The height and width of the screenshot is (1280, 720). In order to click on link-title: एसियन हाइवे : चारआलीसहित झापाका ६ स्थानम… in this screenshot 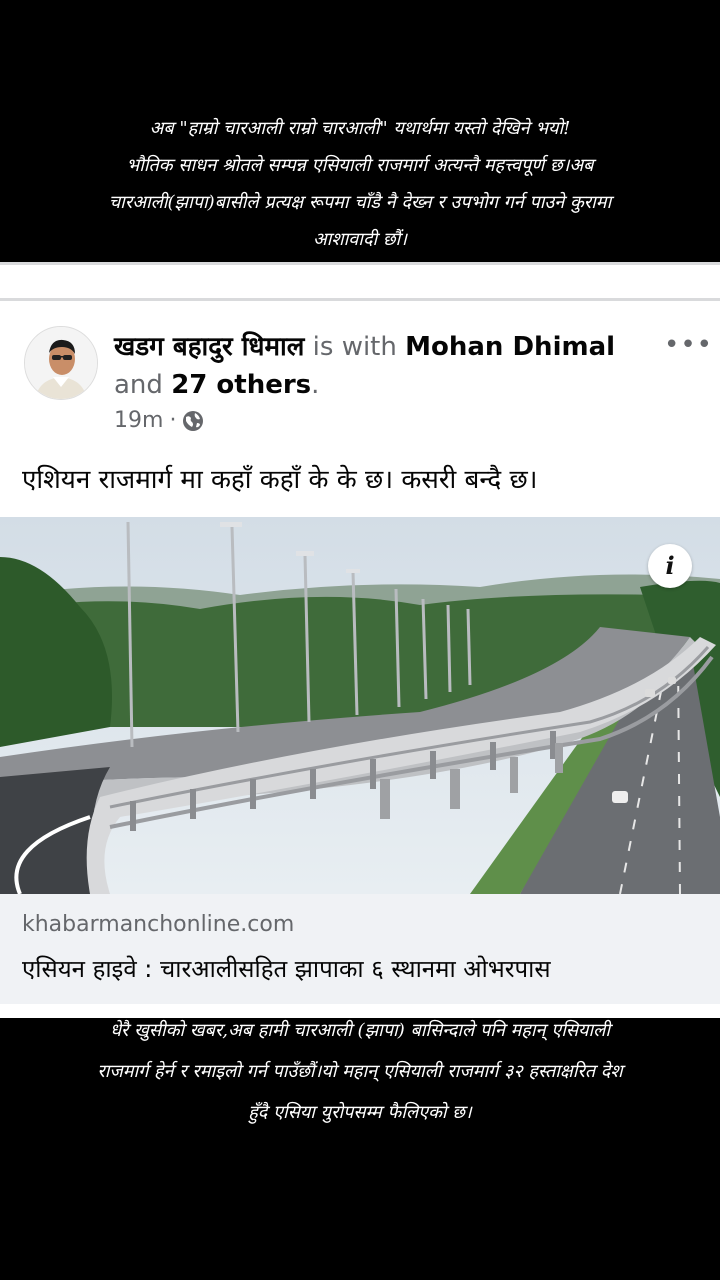, I will do `click(286, 968)`.